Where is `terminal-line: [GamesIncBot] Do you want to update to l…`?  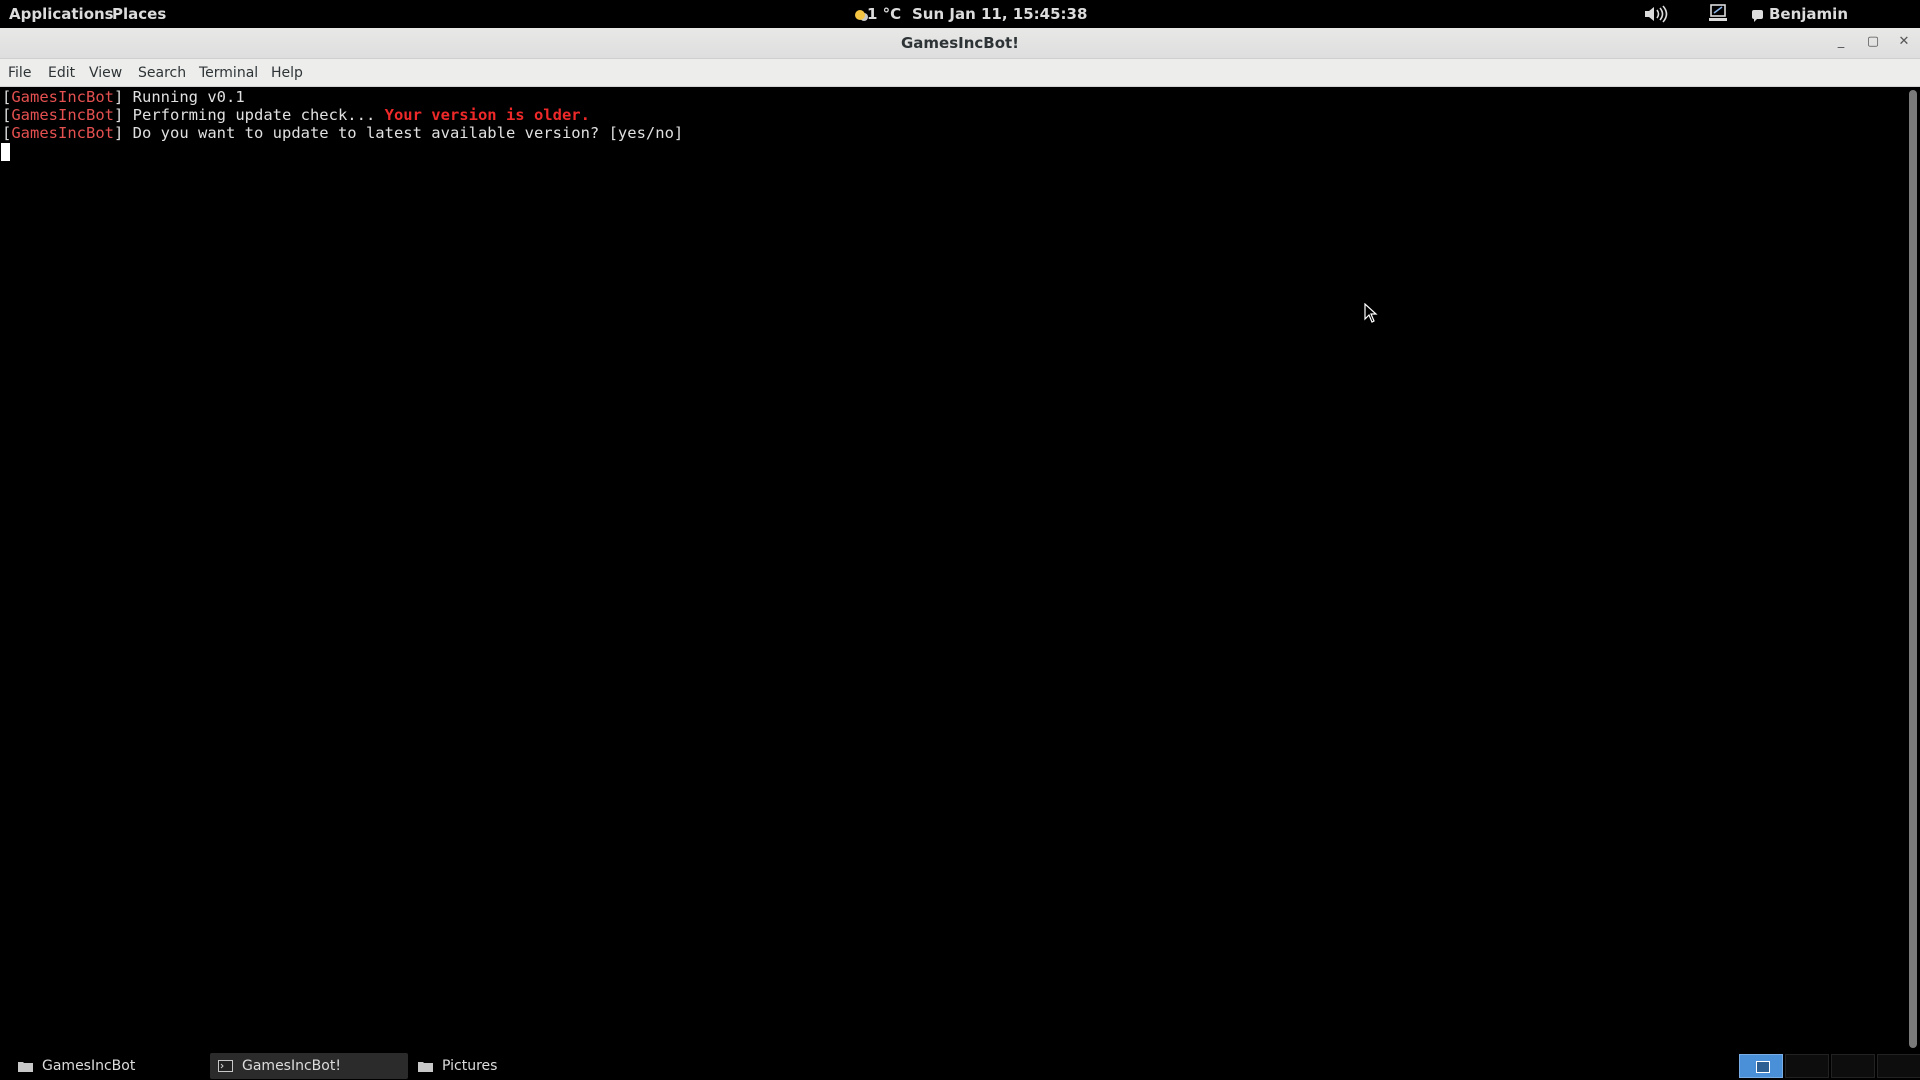 terminal-line: [GamesIncBot] Do you want to update to l… is located at coordinates (343, 133).